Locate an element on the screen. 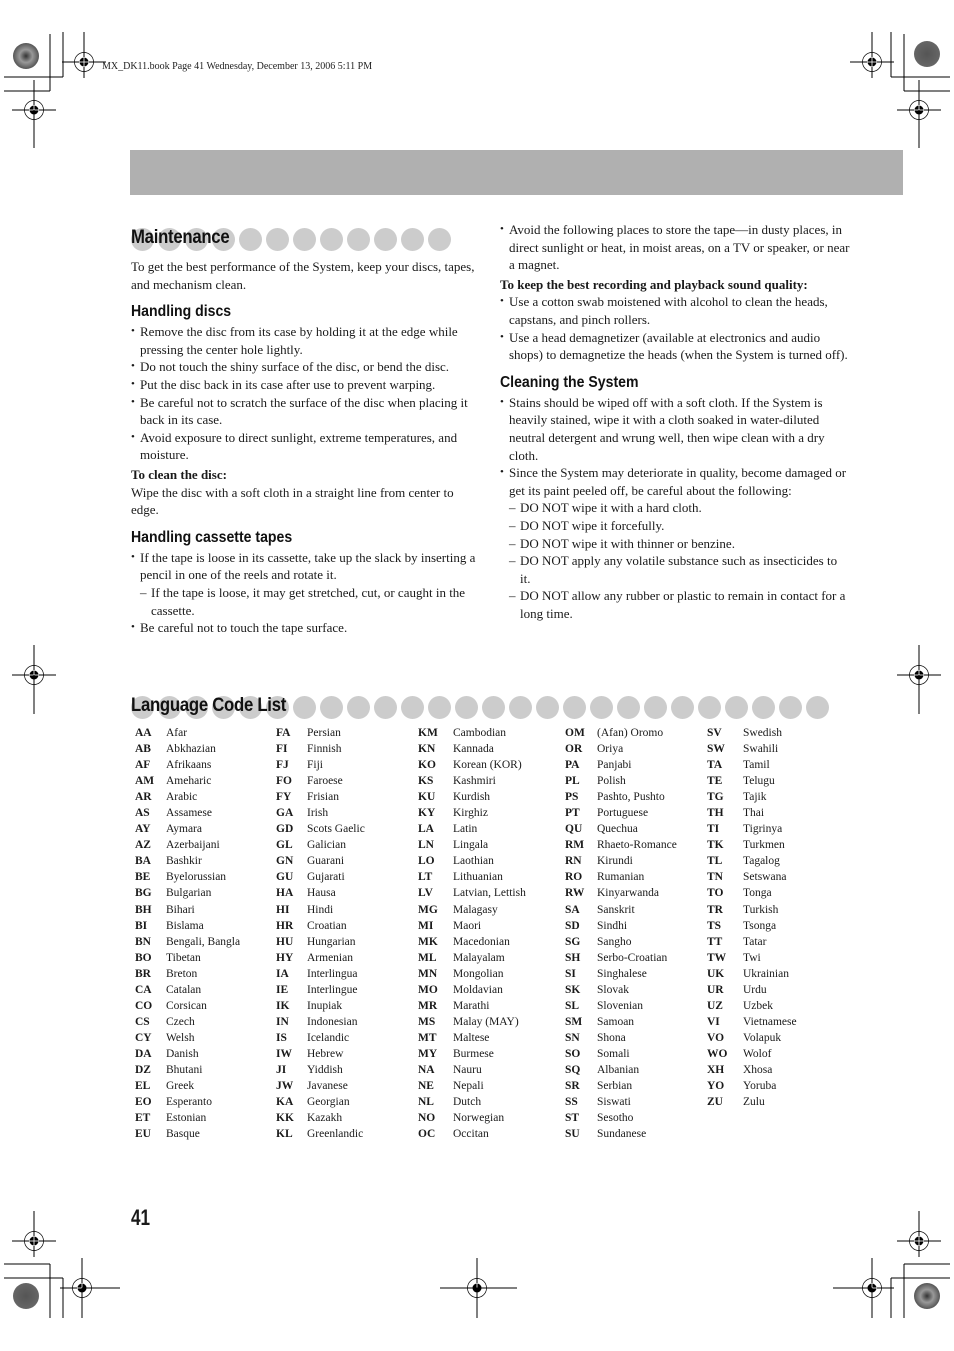  language-name: Javanese is located at coordinates (327, 1086).